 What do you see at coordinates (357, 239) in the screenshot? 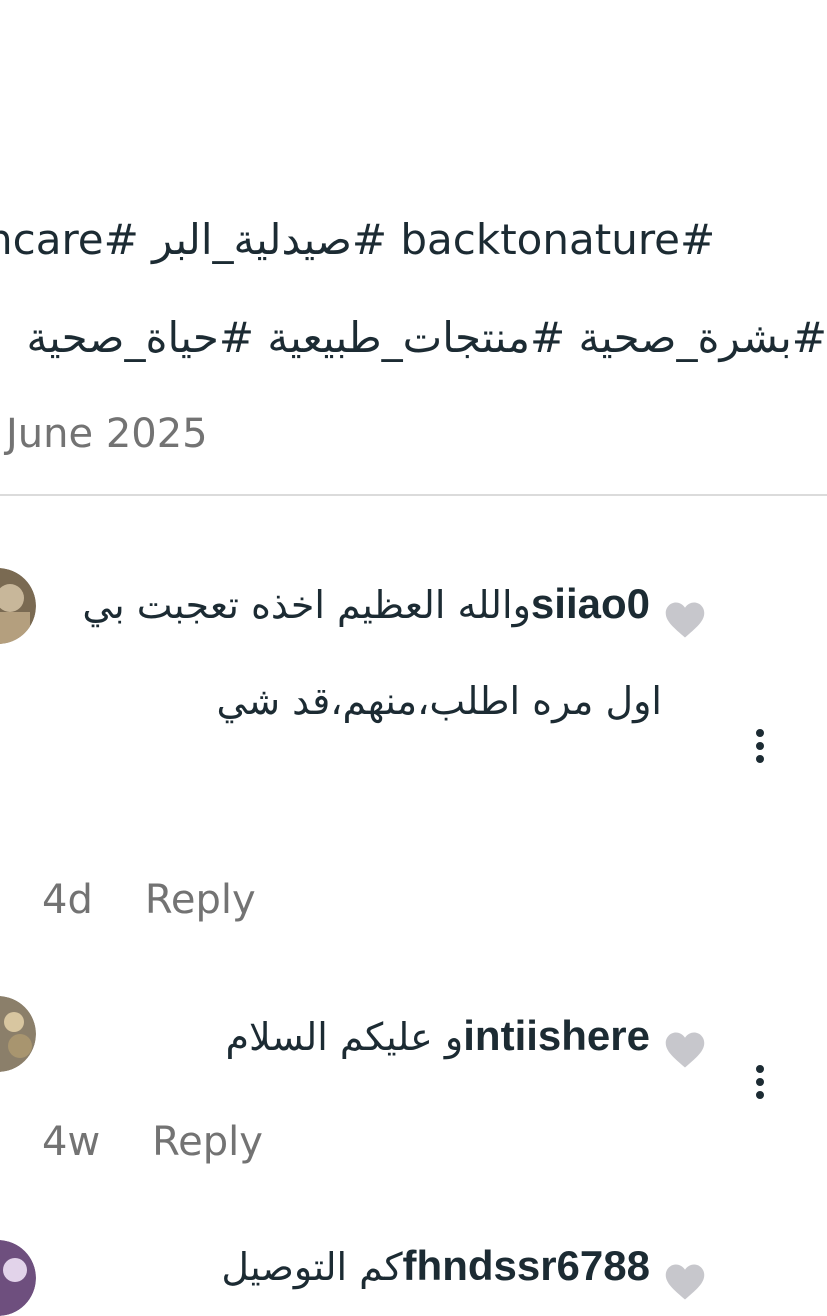
I see `caption-hashtags-text-1: kincare# صيدلية_البر# backtonature#` at bounding box center [357, 239].